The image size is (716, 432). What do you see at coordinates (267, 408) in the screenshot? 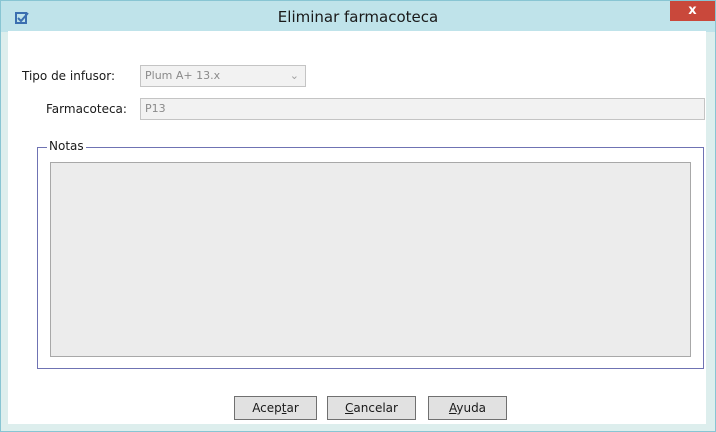
I see `accept-label-pre: Acep` at bounding box center [267, 408].